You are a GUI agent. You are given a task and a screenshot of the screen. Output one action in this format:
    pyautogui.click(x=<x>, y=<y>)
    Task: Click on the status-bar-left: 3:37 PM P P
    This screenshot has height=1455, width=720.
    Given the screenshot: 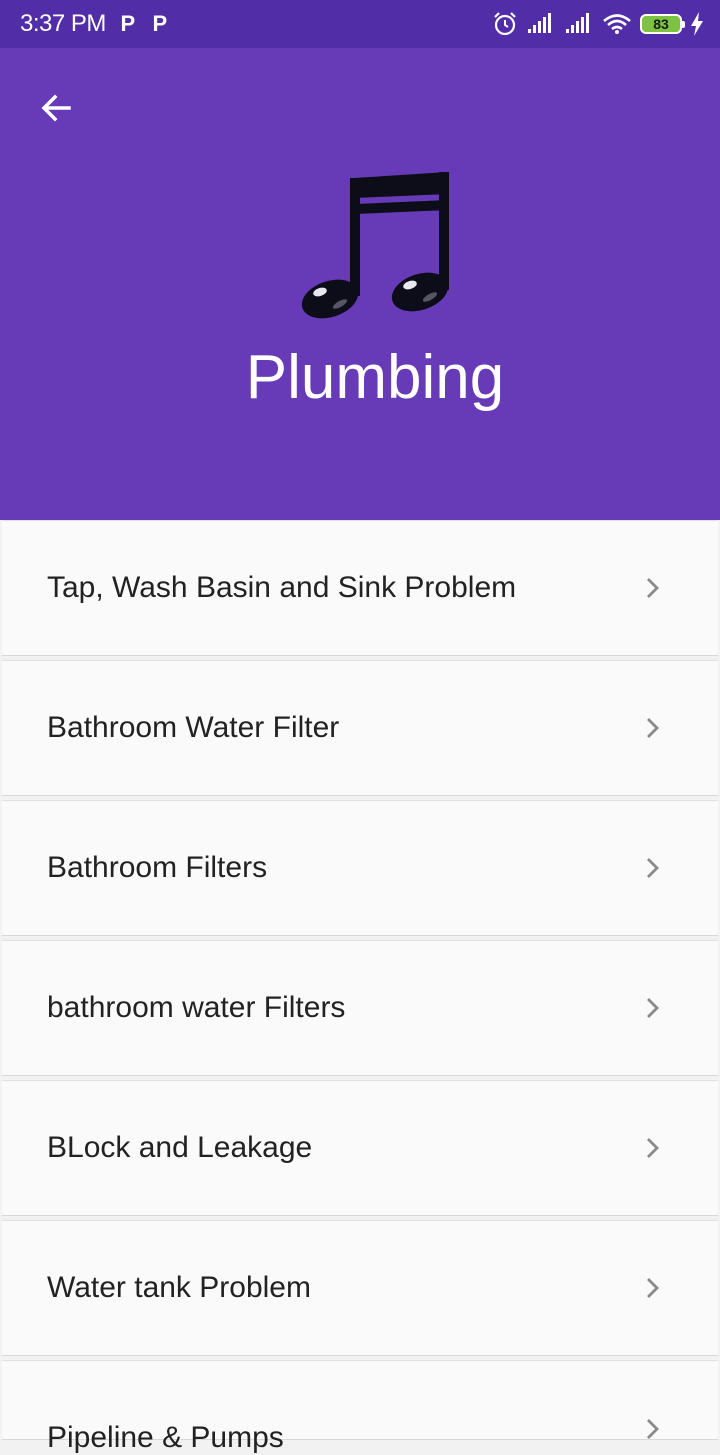 What is the action you would take?
    pyautogui.click(x=95, y=24)
    